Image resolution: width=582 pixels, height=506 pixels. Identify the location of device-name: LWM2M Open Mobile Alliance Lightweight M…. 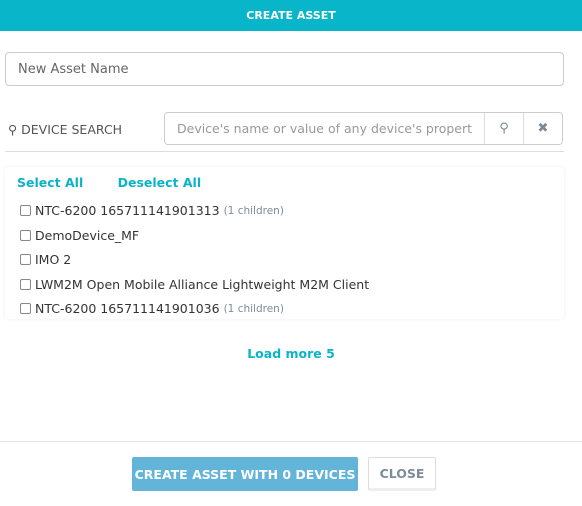
(202, 284).